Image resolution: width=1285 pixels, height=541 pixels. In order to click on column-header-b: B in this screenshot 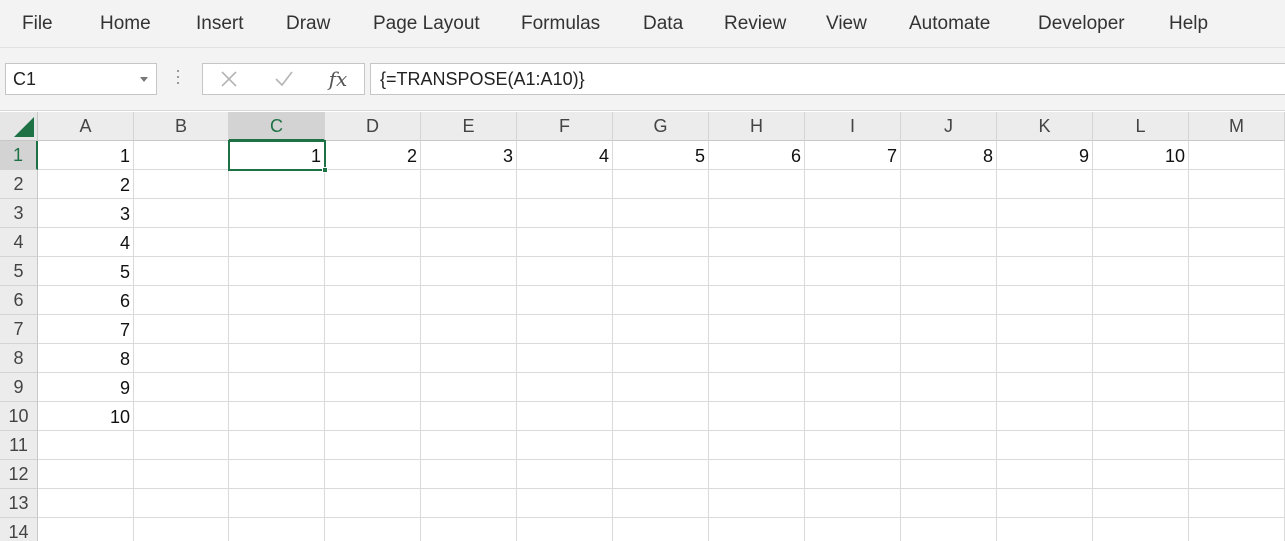, I will do `click(181, 126)`.